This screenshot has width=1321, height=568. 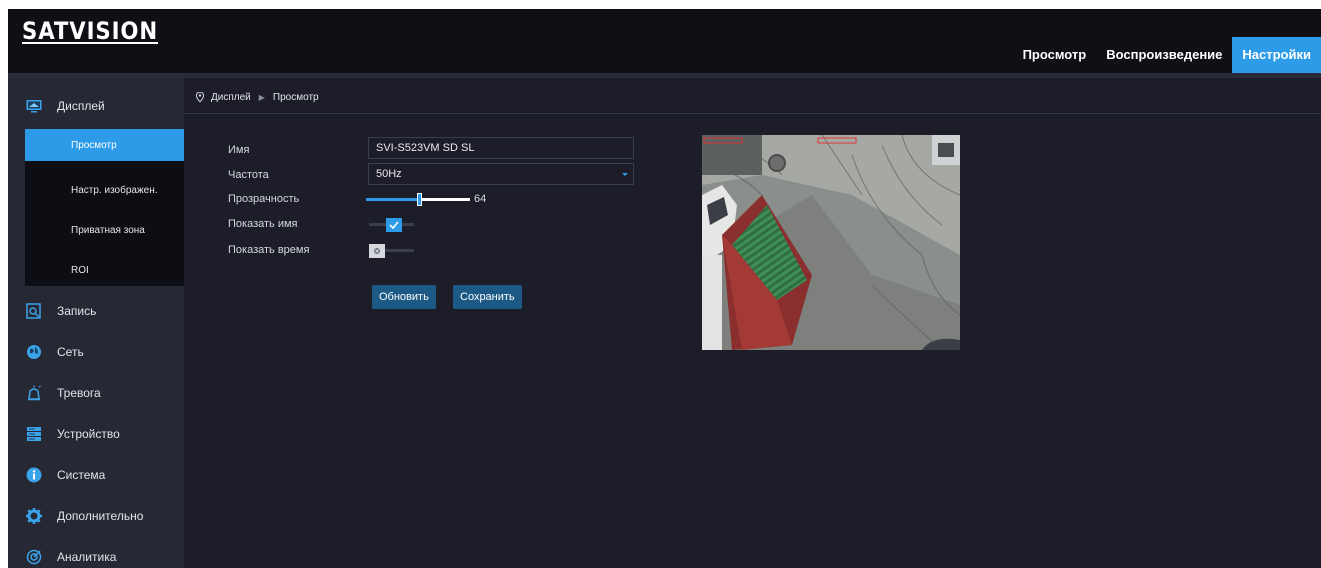 What do you see at coordinates (480, 199) in the screenshot?
I see `transparency-value: 64` at bounding box center [480, 199].